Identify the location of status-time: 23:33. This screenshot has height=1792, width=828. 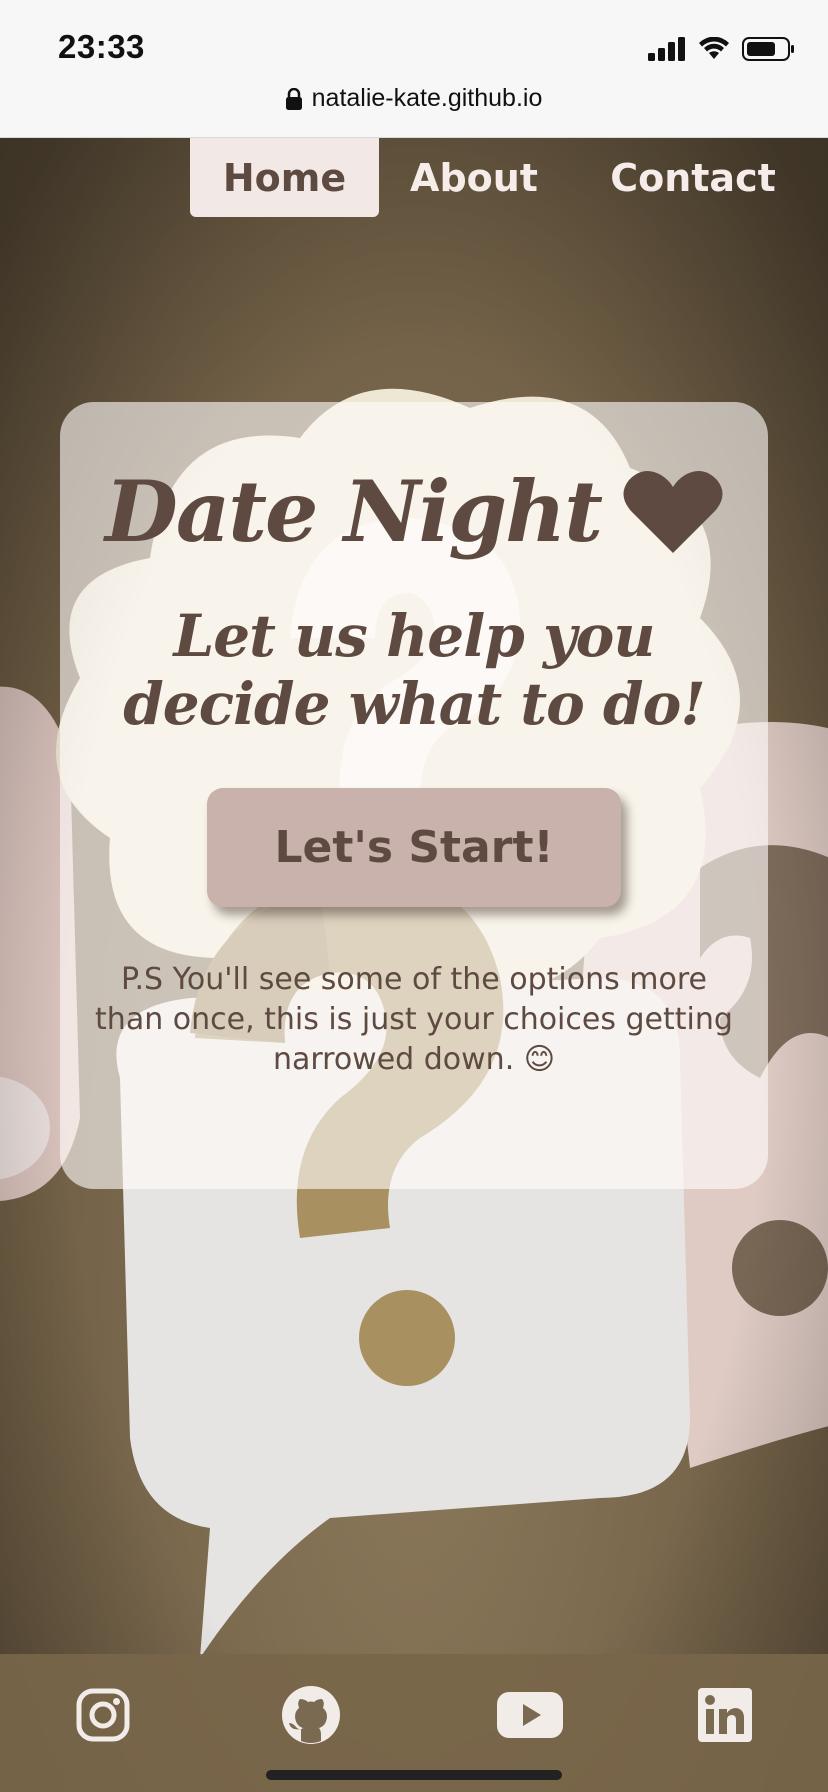
(101, 46).